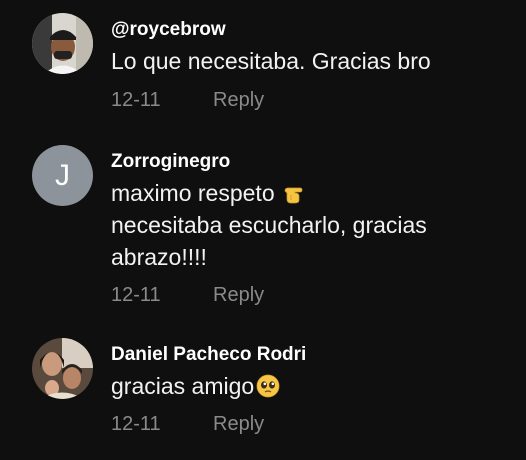  I want to click on avatar: J, so click(62, 175).